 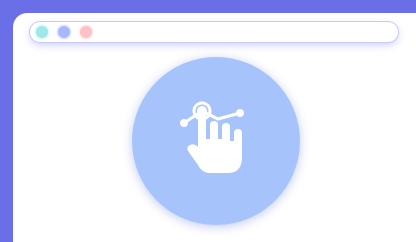 What do you see at coordinates (212, 137) in the screenshot?
I see `touch-hand-gesture-icon` at bounding box center [212, 137].